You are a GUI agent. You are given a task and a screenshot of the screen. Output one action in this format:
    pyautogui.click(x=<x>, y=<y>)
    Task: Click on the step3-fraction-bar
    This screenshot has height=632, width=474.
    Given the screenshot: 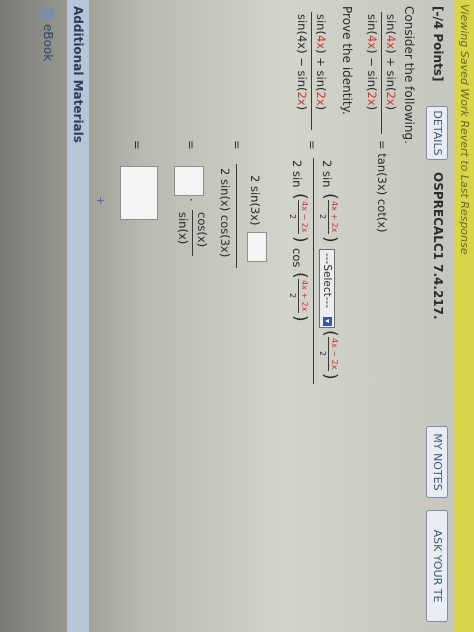 What is the action you would take?
    pyautogui.click(x=192, y=233)
    